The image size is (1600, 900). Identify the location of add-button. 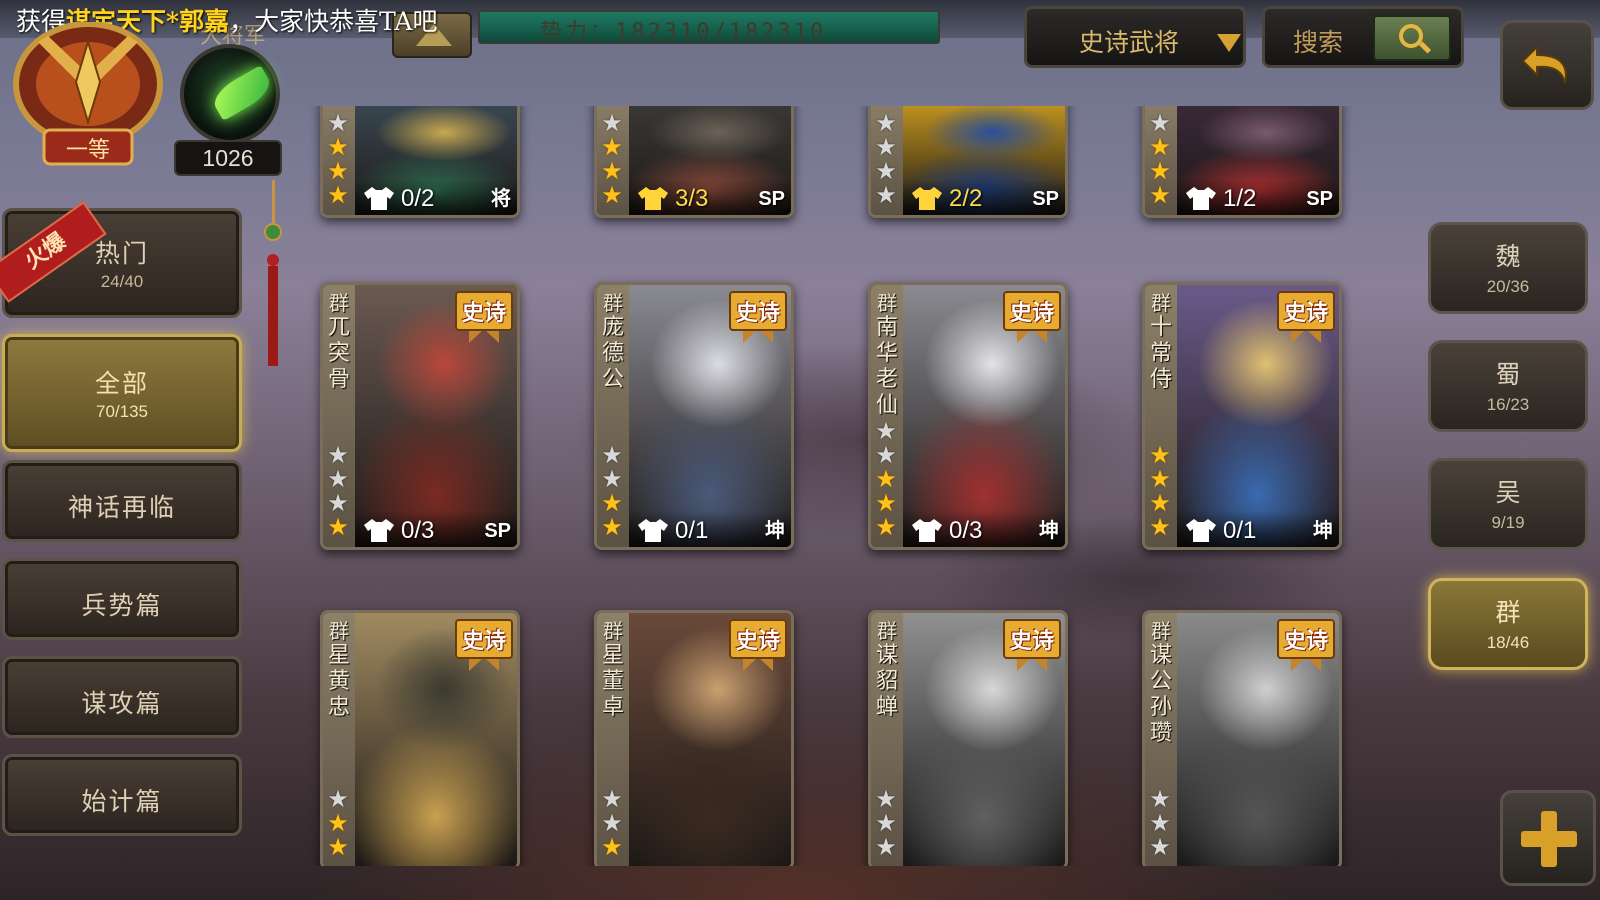
(1548, 838).